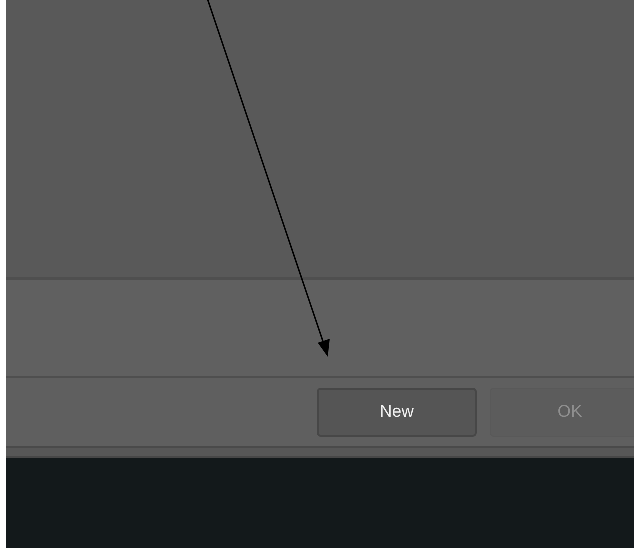 The height and width of the screenshot is (548, 634). I want to click on dialog-button: New, so click(397, 412).